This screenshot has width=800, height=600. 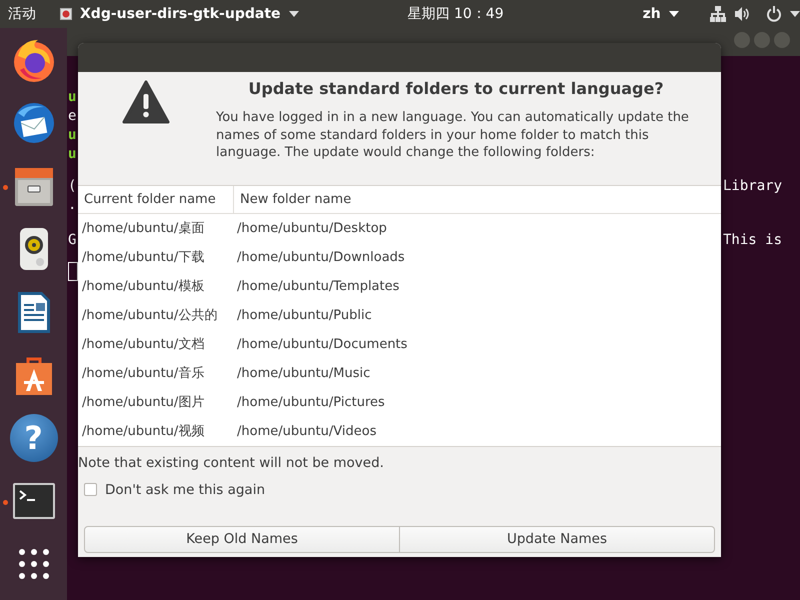 I want to click on dialog-title: Update standard folders to current language?, so click(x=456, y=89).